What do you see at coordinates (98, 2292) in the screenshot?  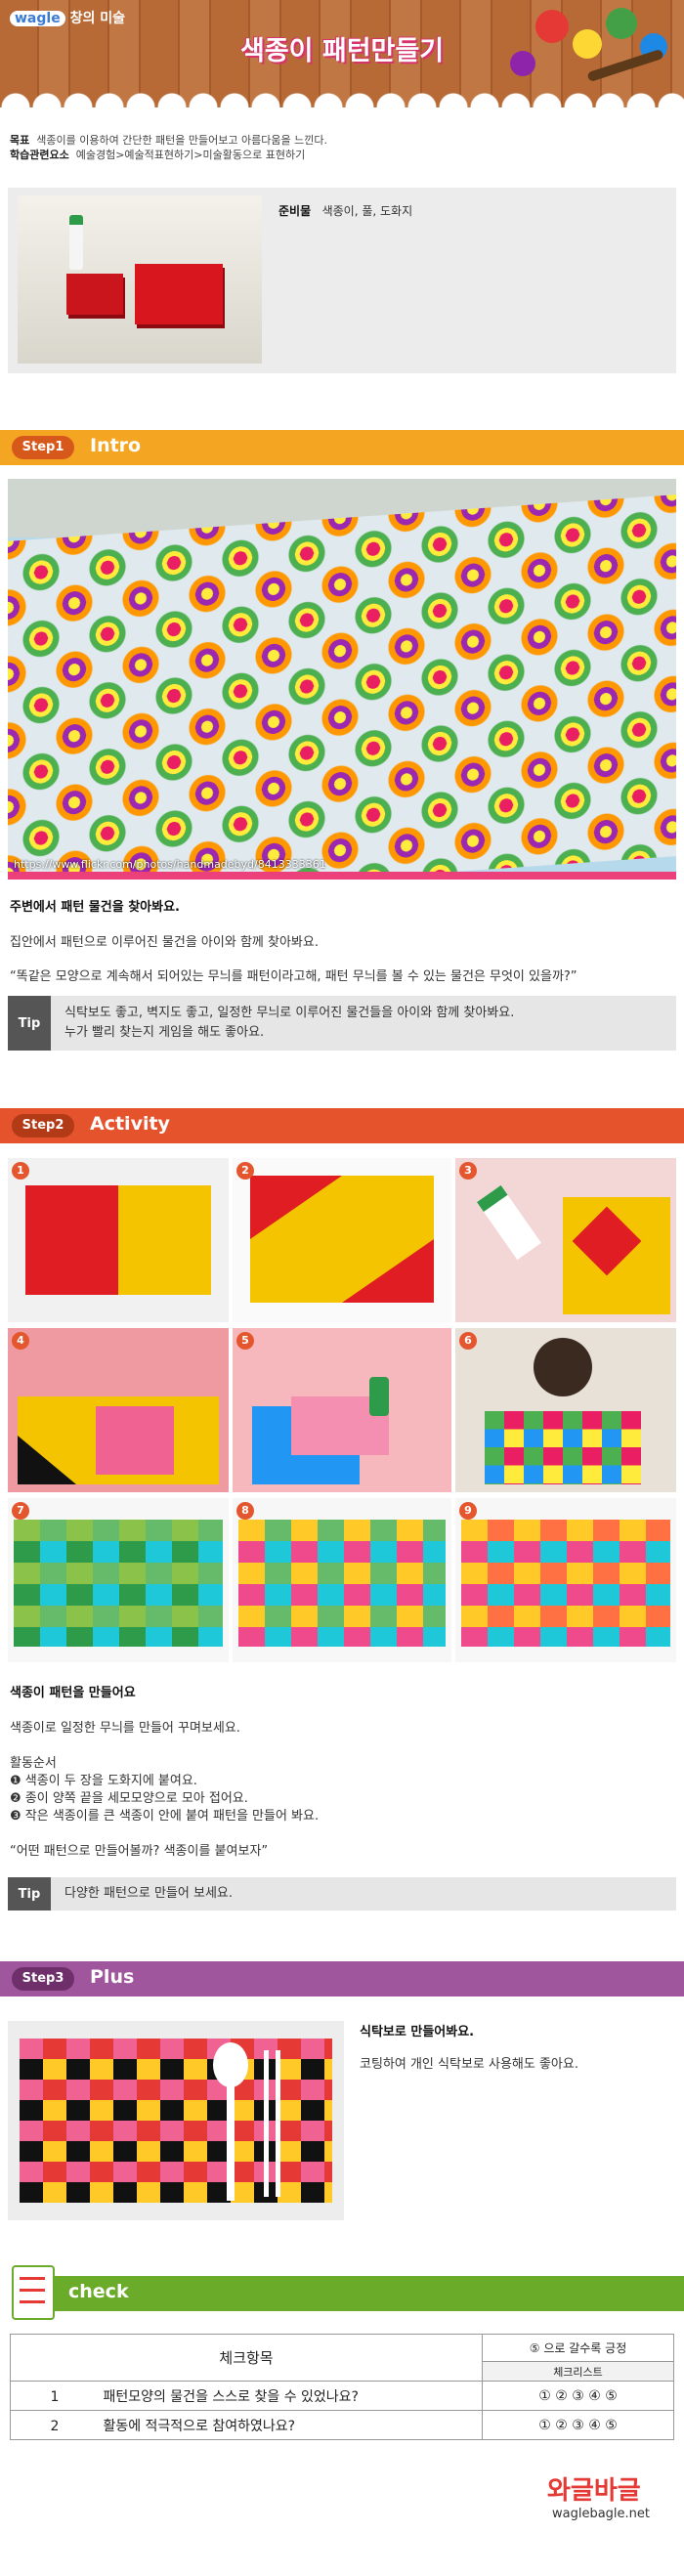 I see `check-title: check` at bounding box center [98, 2292].